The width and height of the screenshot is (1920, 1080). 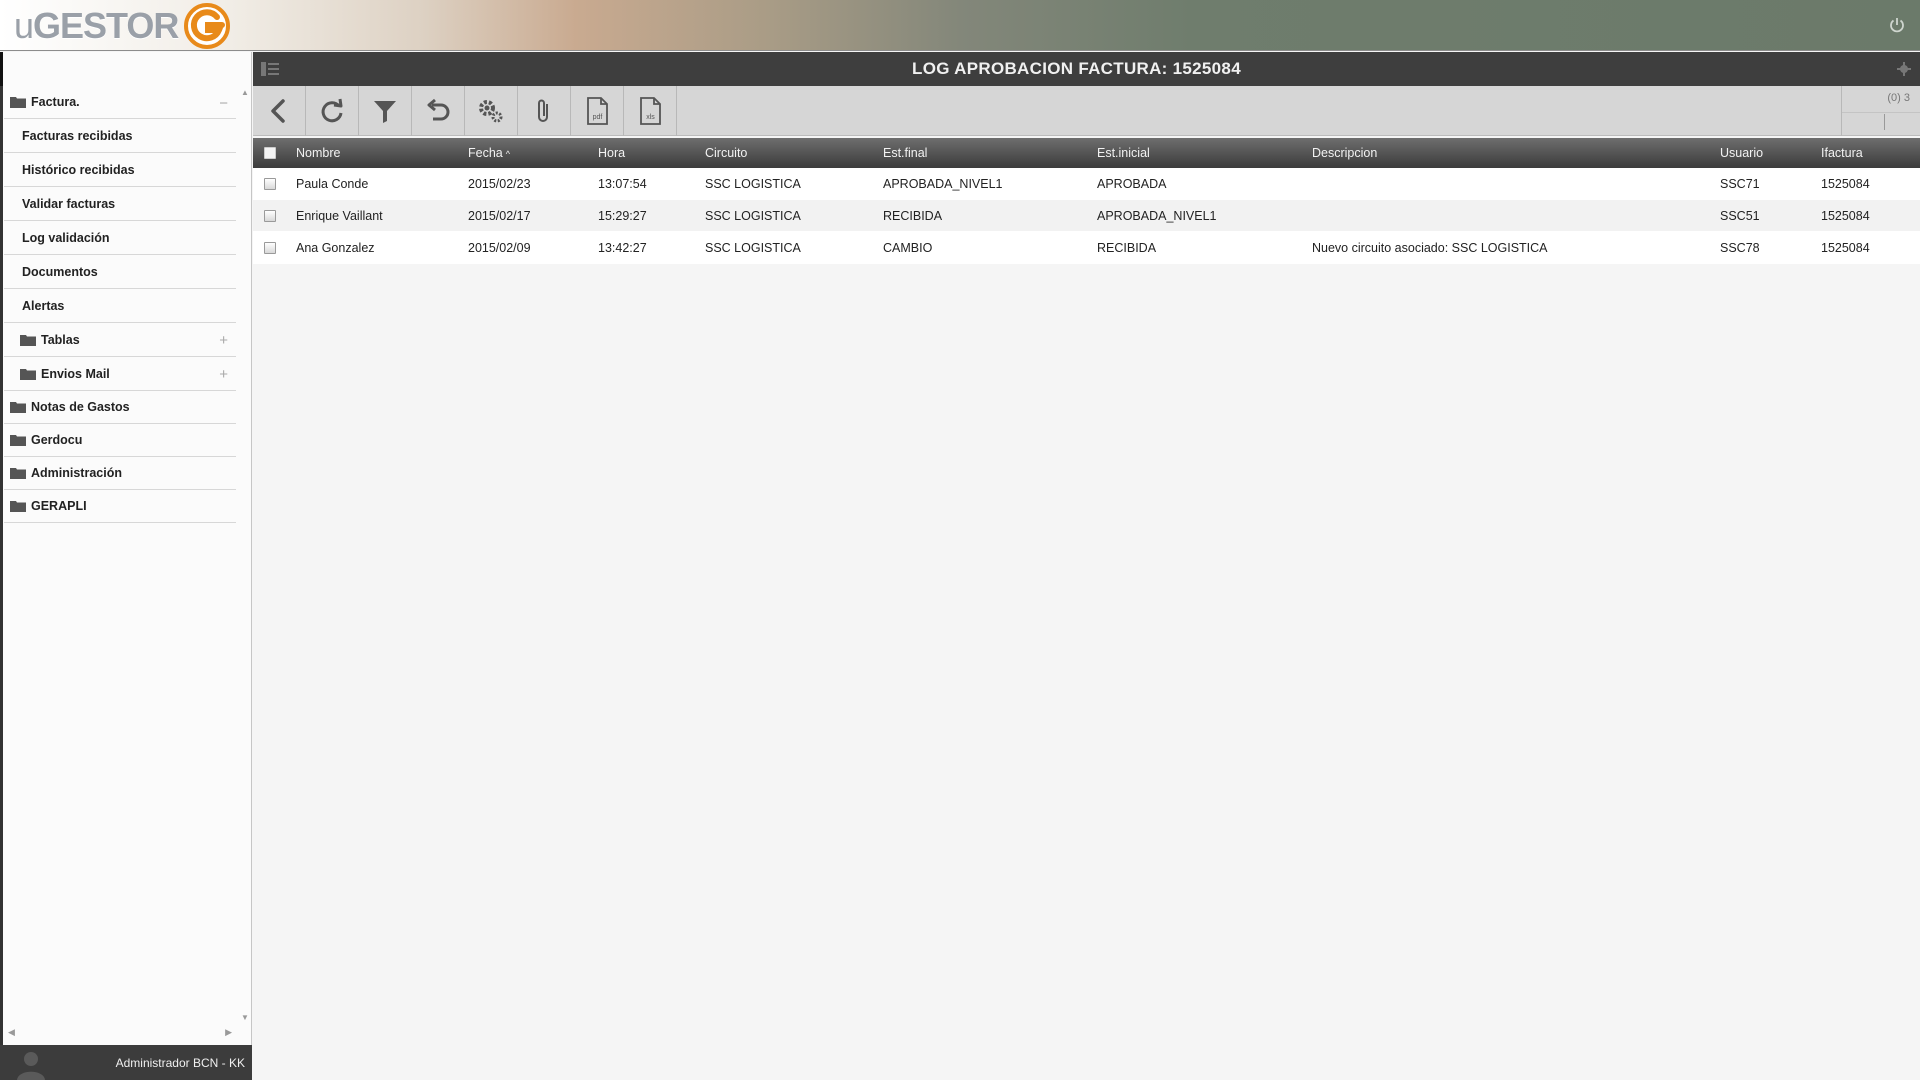 I want to click on xls-file-icon: xls, so click(x=650, y=111).